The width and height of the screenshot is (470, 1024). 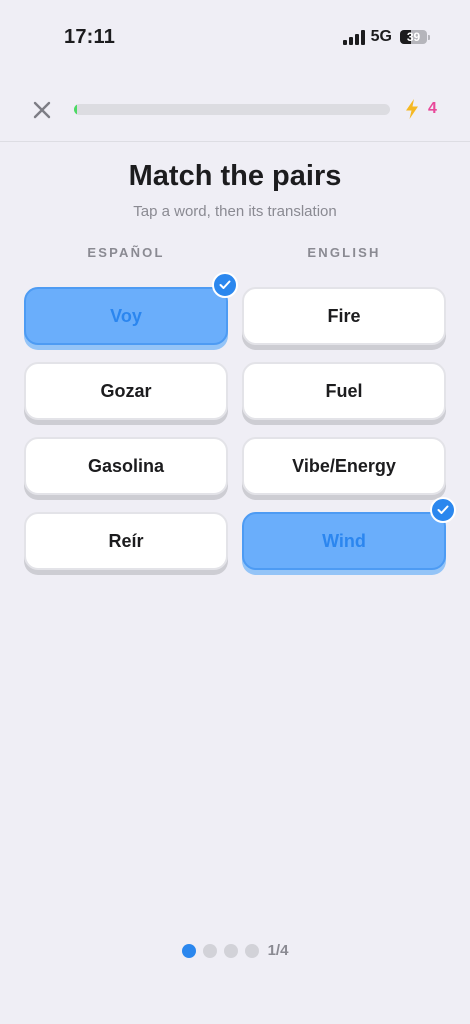 I want to click on word-tile-english: Vibe/Energy, so click(x=344, y=466).